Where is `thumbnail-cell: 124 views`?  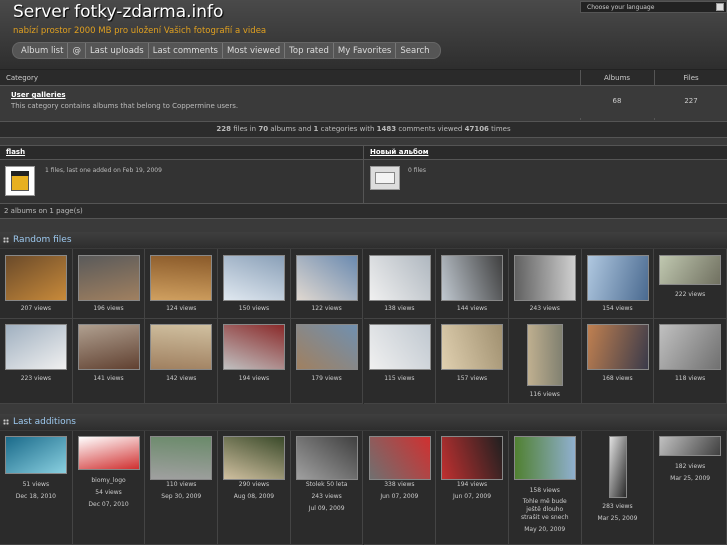 thumbnail-cell: 124 views is located at coordinates (182, 284).